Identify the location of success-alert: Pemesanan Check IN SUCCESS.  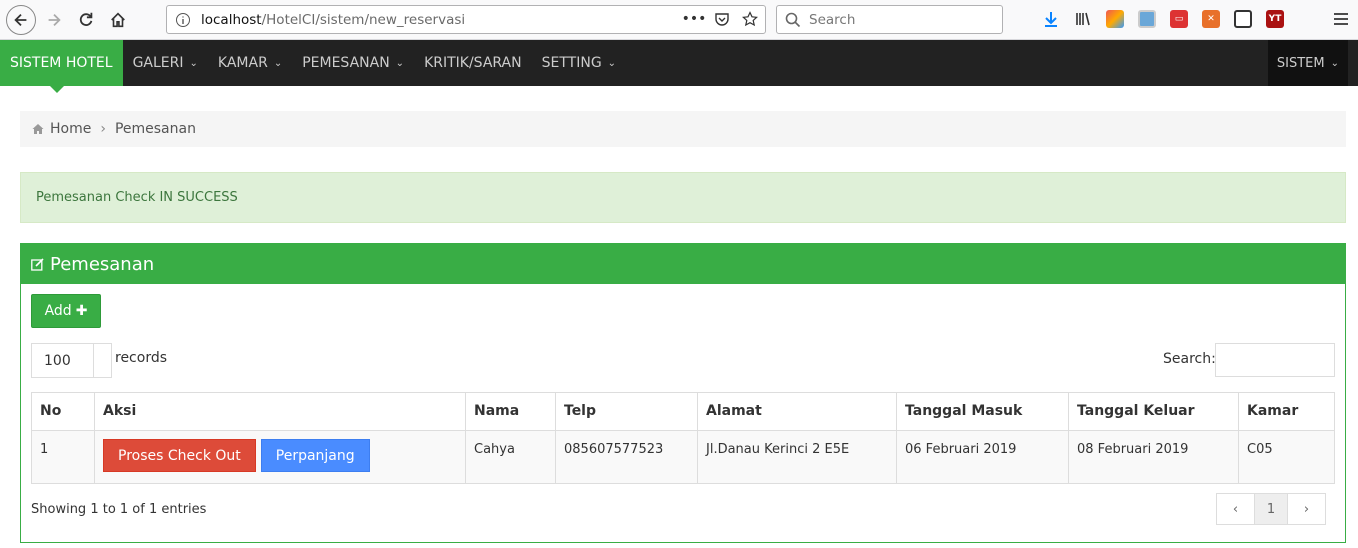
(683, 197).